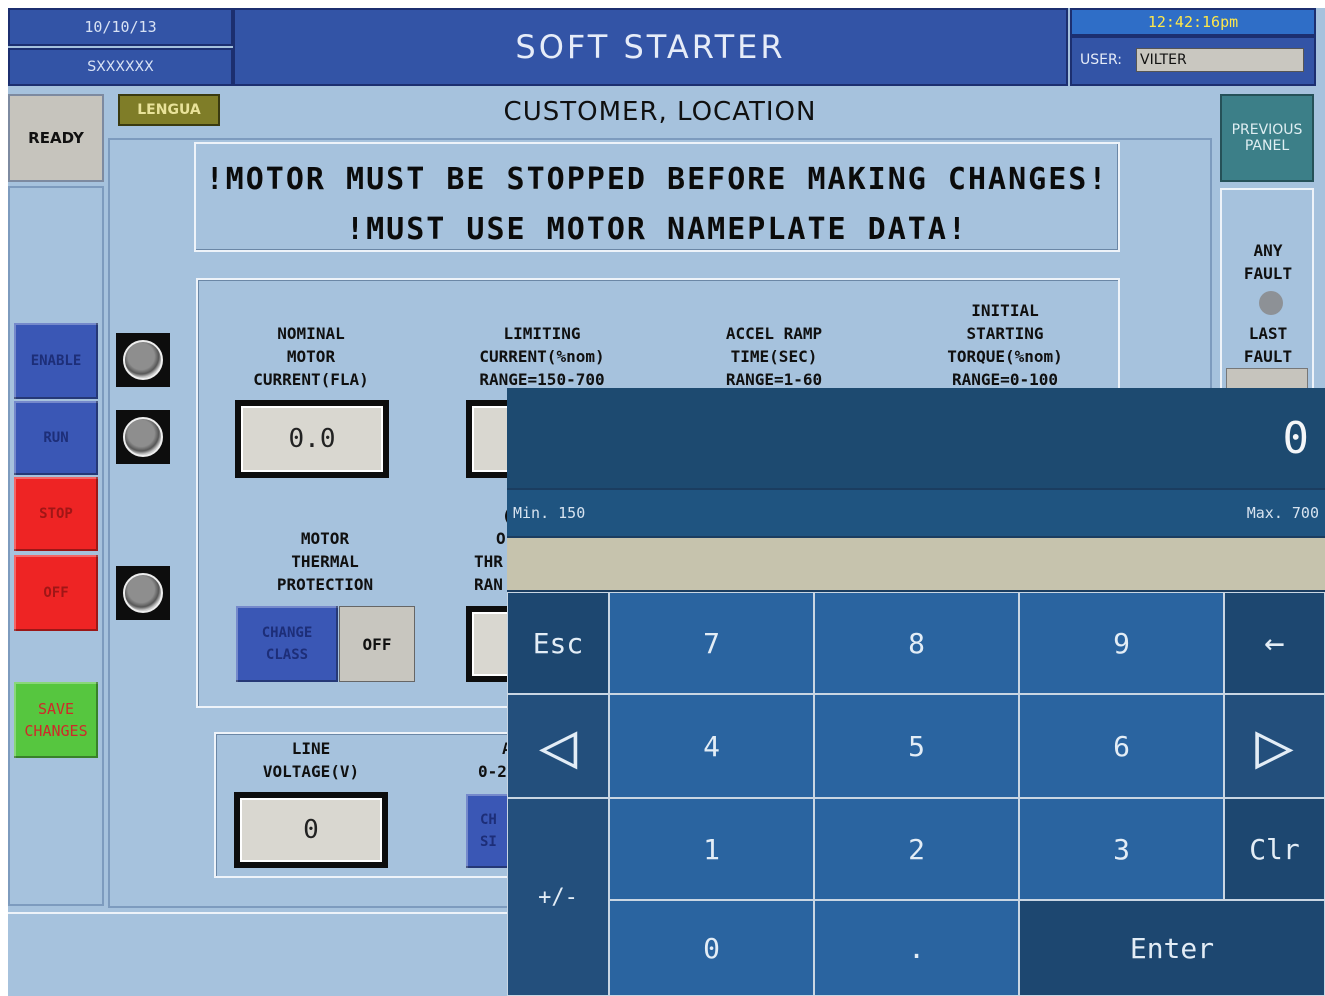  What do you see at coordinates (1220, 60) in the screenshot?
I see `user-field: VILTER` at bounding box center [1220, 60].